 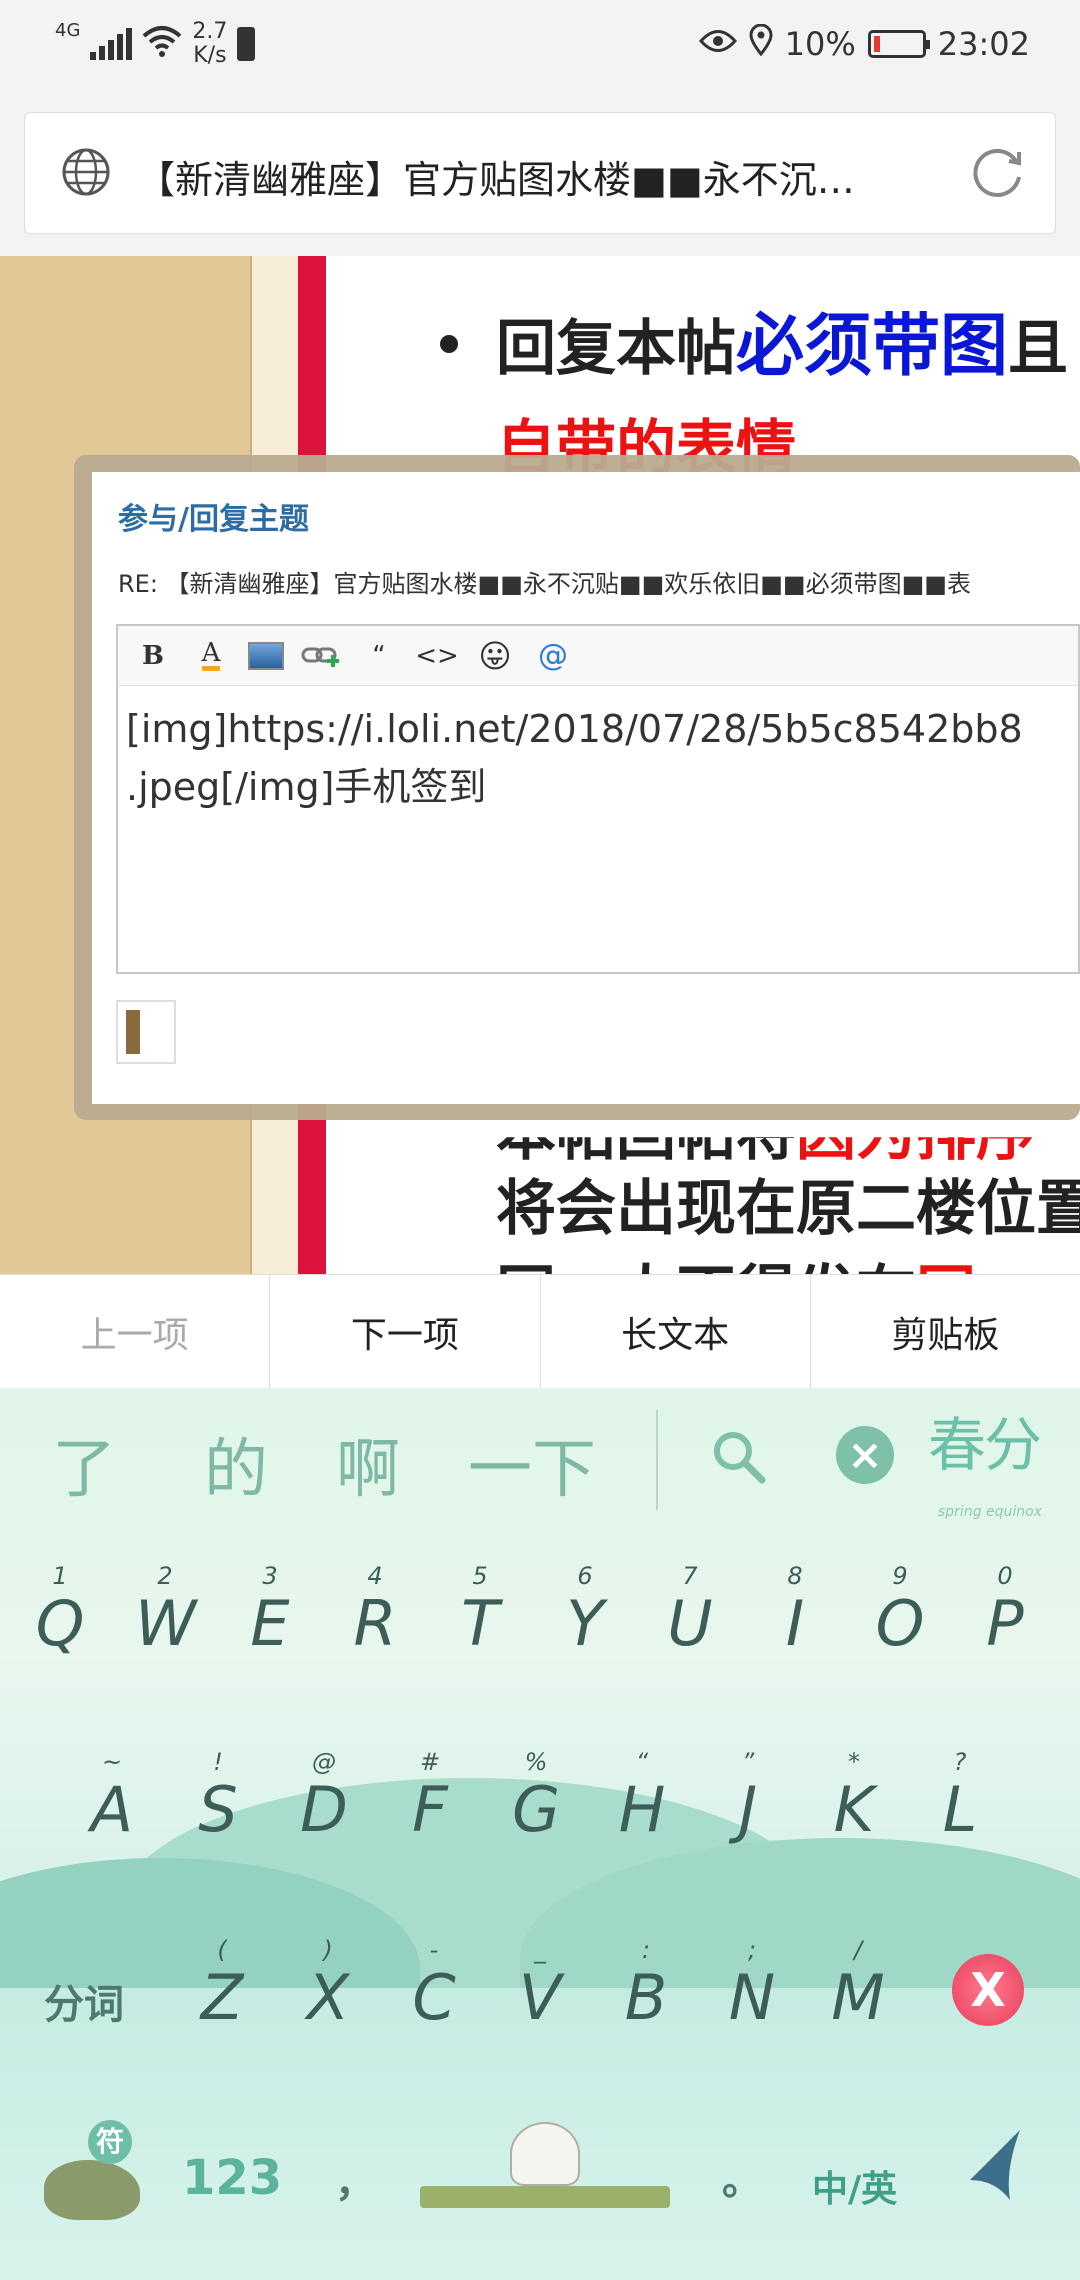 What do you see at coordinates (162, 44) in the screenshot?
I see `wifi-icon` at bounding box center [162, 44].